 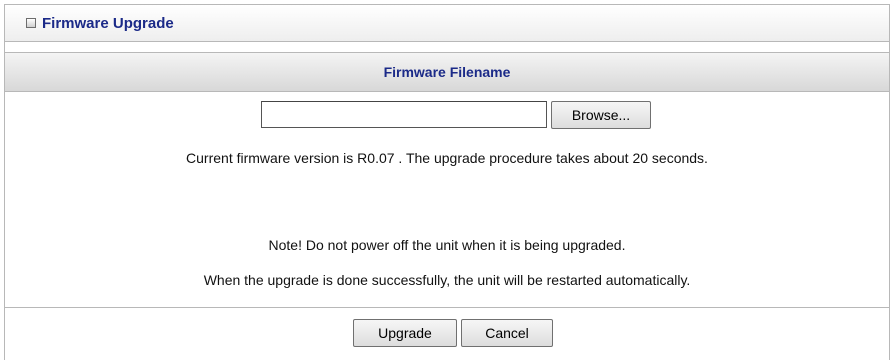 What do you see at coordinates (31, 23) in the screenshot?
I see `square-bullet-icon` at bounding box center [31, 23].